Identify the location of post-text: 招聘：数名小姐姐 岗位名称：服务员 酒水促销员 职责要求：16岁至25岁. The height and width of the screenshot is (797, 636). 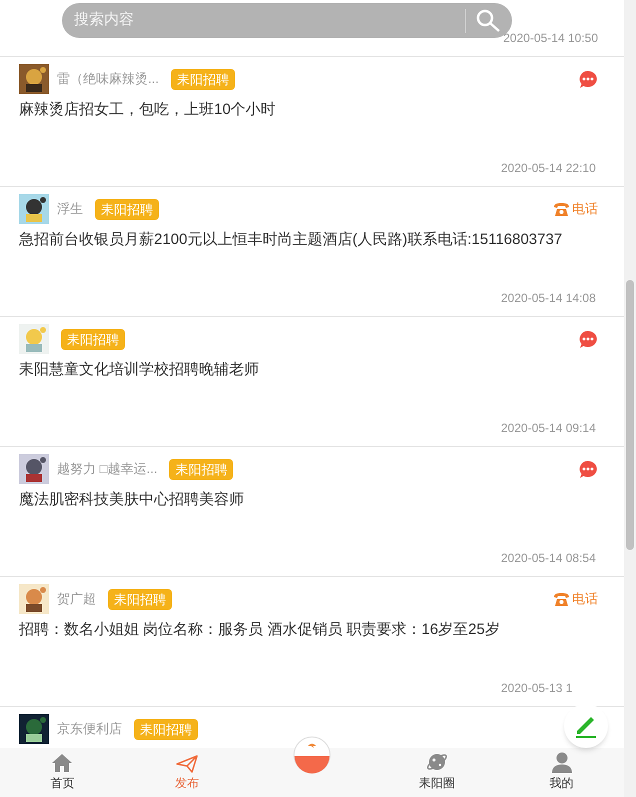
(308, 630).